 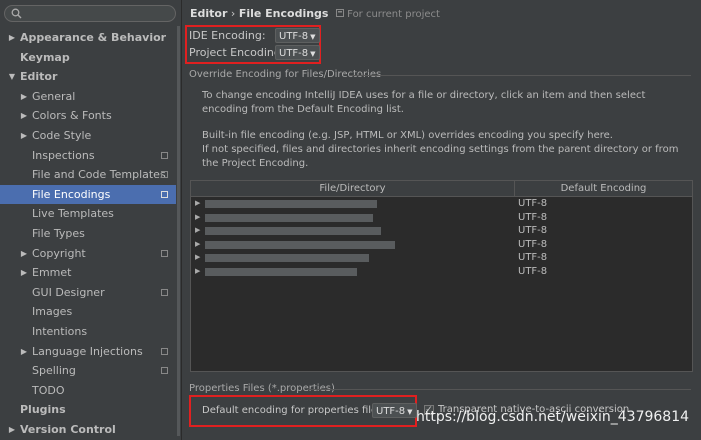 I want to click on ide-encoding-label: IDE Encoding:, so click(x=227, y=35).